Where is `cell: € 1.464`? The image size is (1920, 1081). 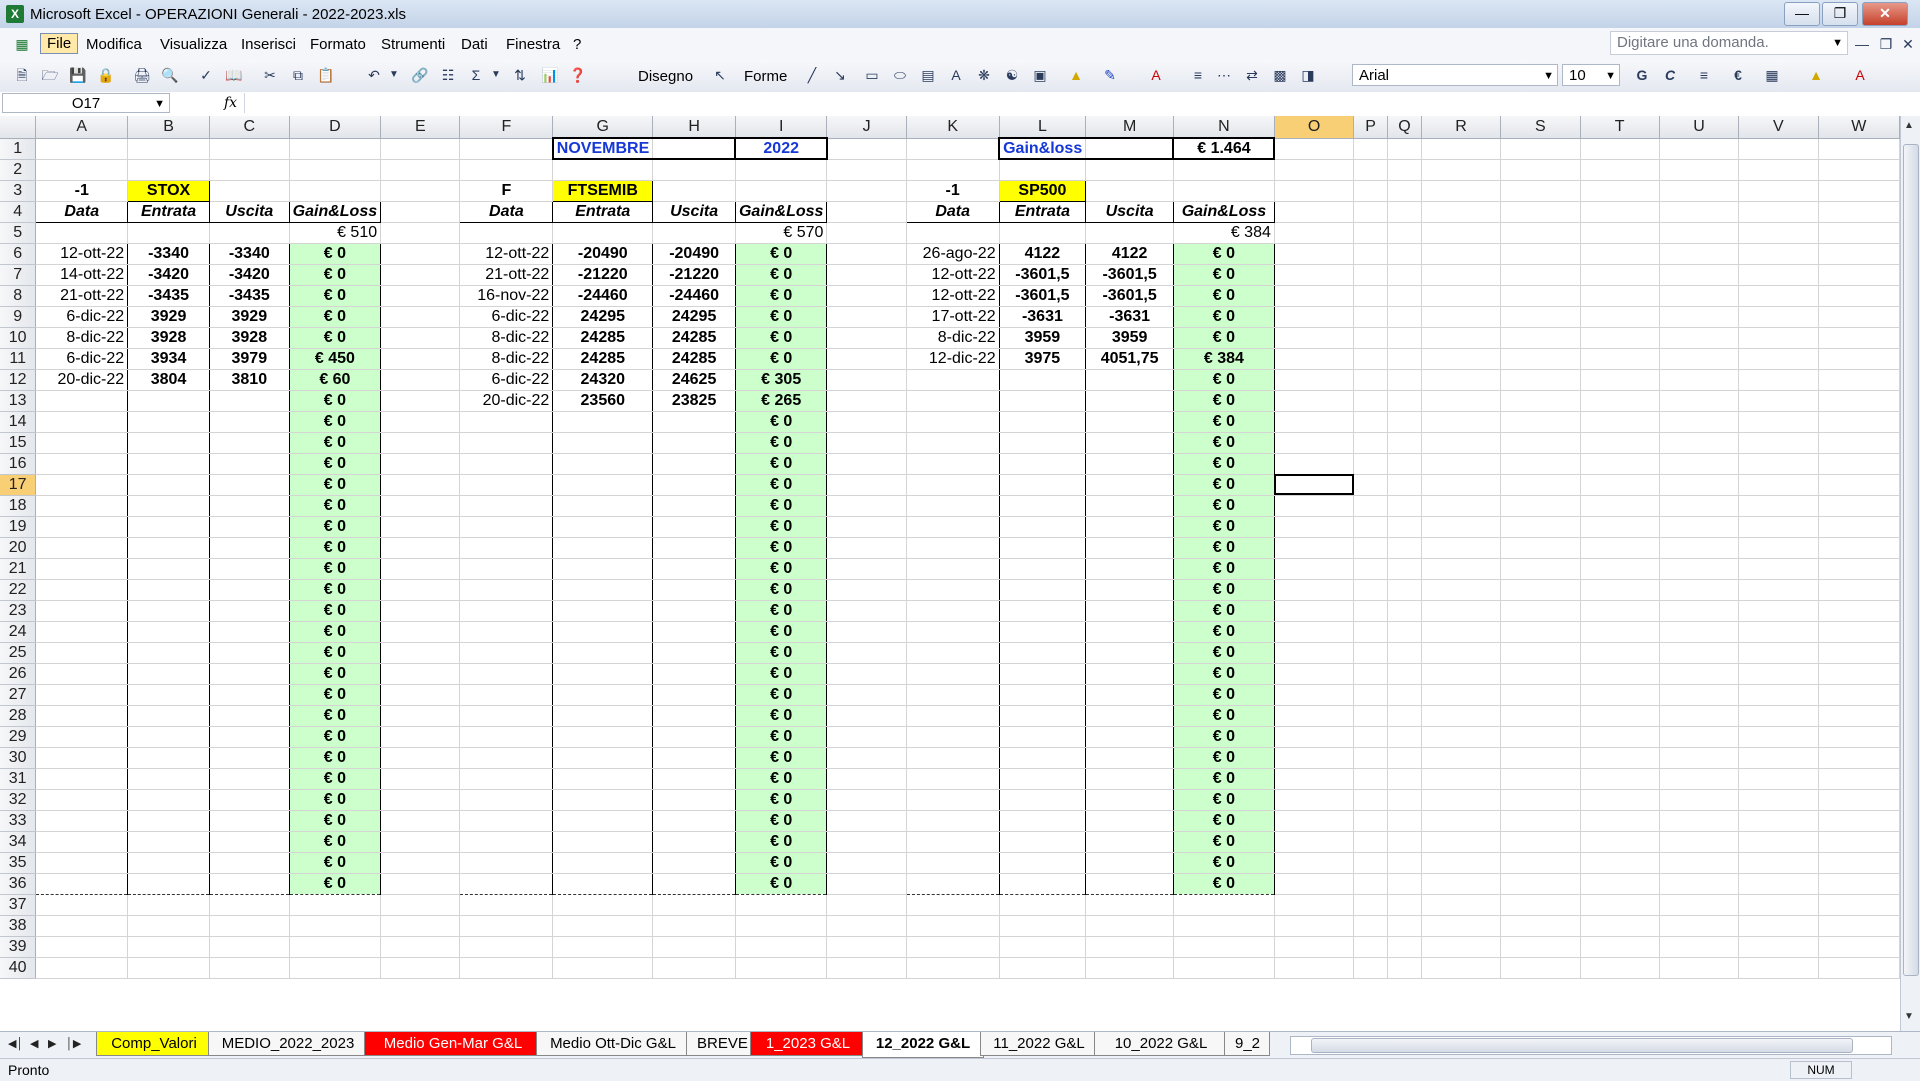 cell: € 1.464 is located at coordinates (1224, 148).